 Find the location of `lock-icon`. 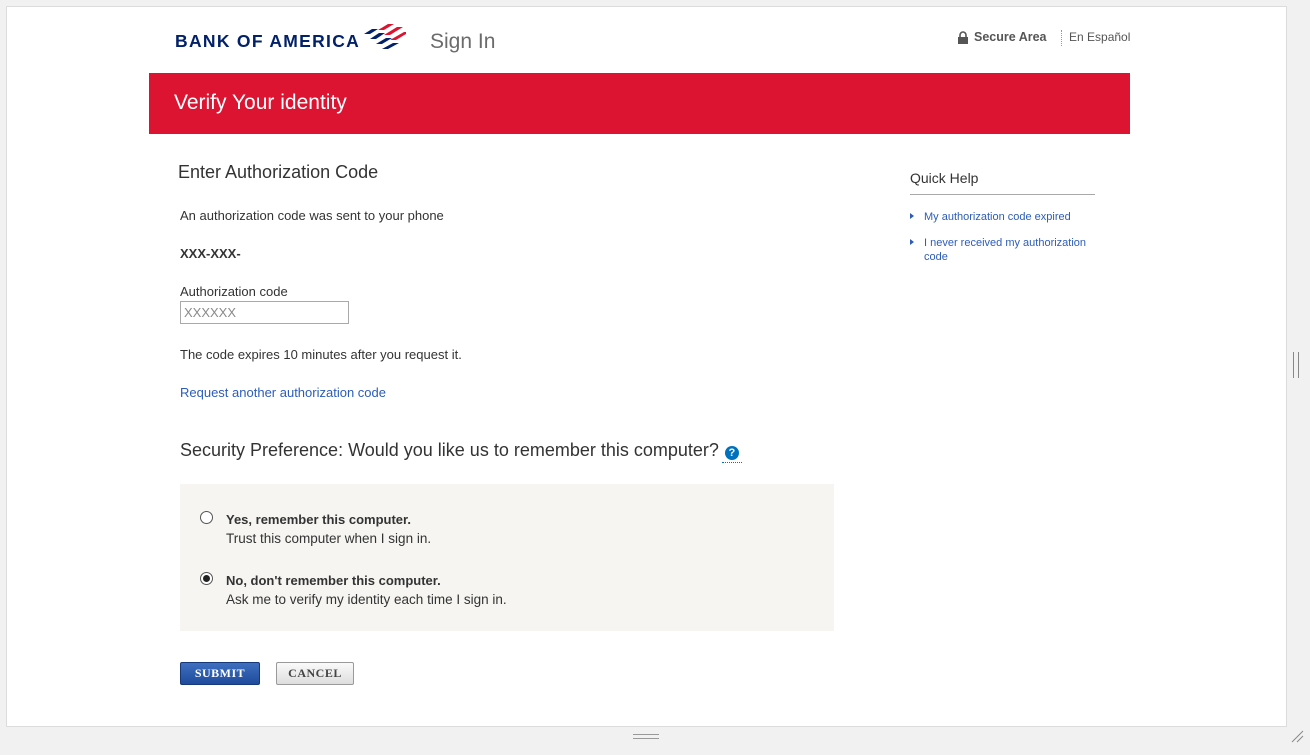

lock-icon is located at coordinates (963, 37).